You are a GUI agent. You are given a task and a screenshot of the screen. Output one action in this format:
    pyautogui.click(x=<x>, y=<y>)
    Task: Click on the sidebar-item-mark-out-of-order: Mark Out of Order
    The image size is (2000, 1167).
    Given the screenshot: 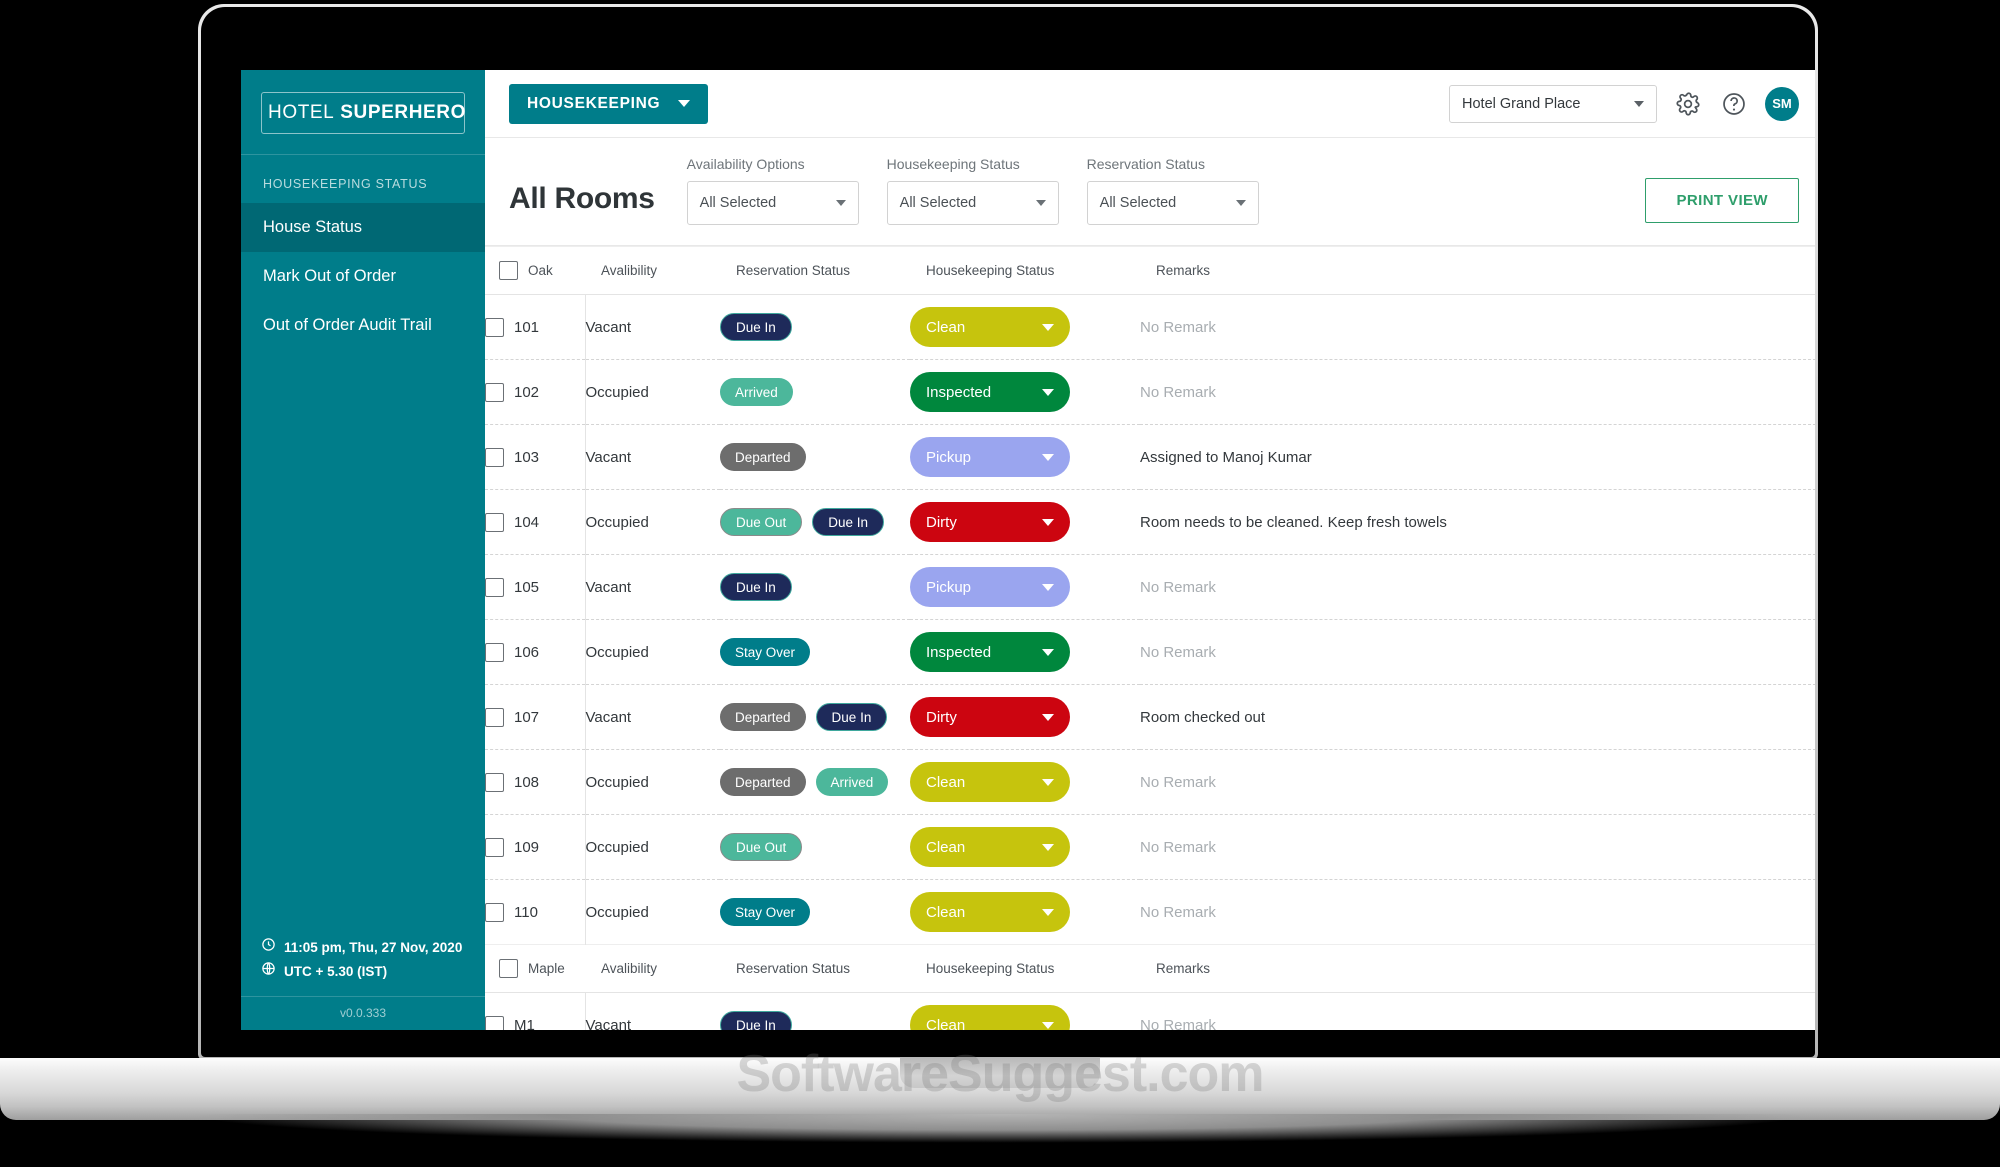 What is the action you would take?
    pyautogui.click(x=363, y=276)
    